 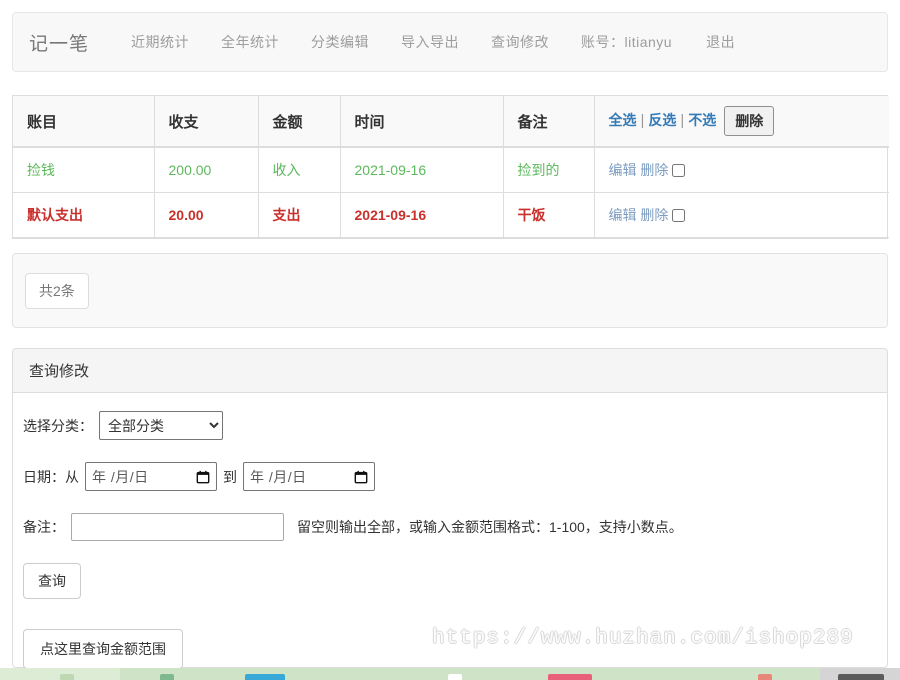 I want to click on note-hint-text: 留空则输出全部，或输入金额范围格式：1-100，支持小数点。, so click(x=490, y=527).